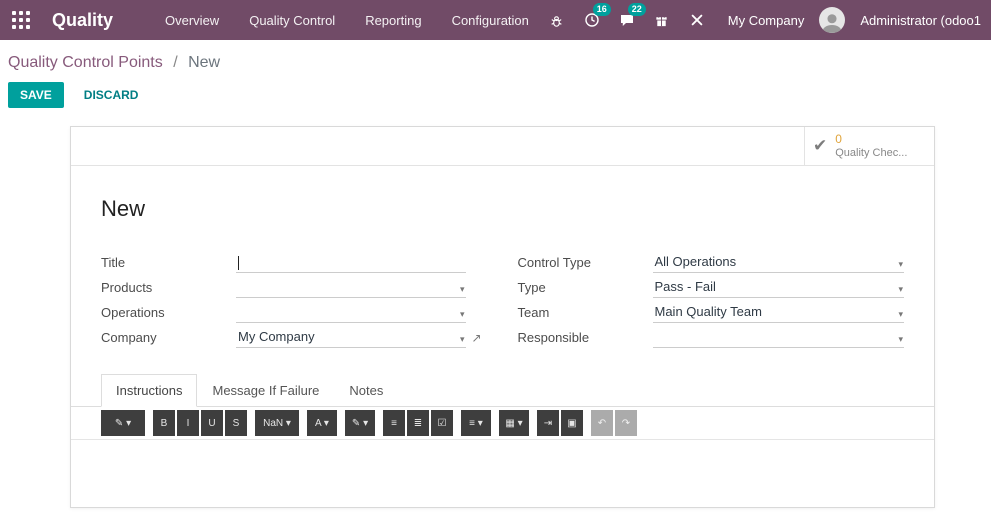  What do you see at coordinates (418, 423) in the screenshot?
I see `ordered-list-button: ≣` at bounding box center [418, 423].